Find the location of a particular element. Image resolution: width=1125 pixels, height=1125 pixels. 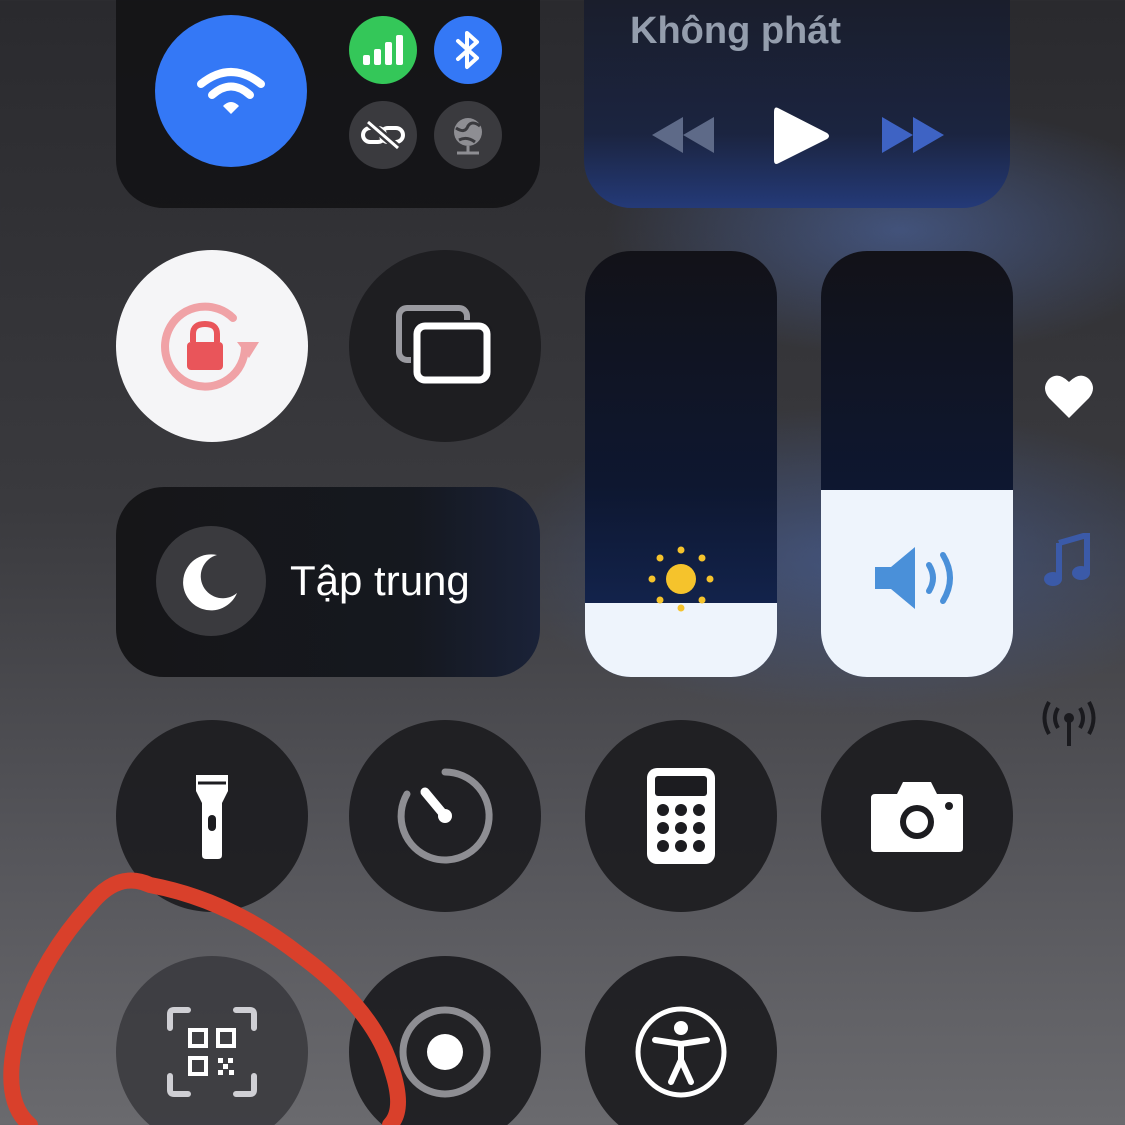

bluetooth-icon is located at coordinates (467, 50).